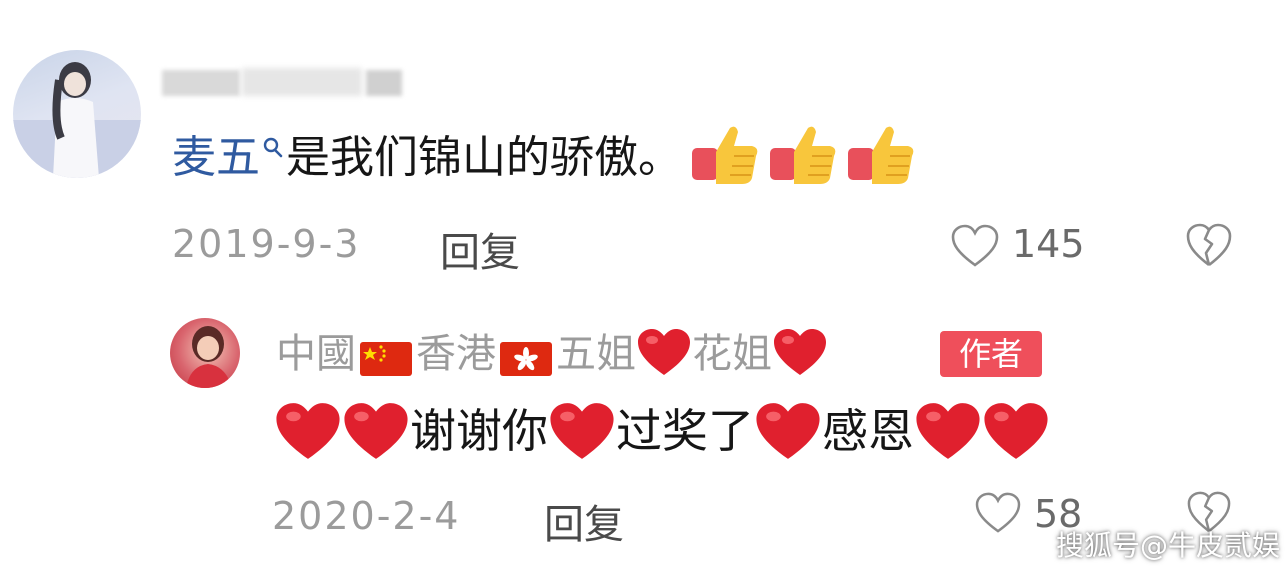 The image size is (1288, 568). I want to click on reply-date: 2020-2-4, so click(366, 516).